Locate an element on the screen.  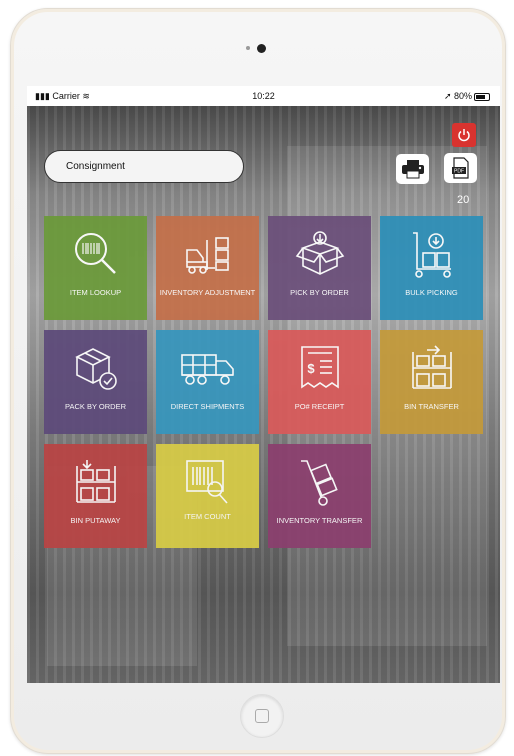
barcode-counter-icon is located at coordinates (206, 482).